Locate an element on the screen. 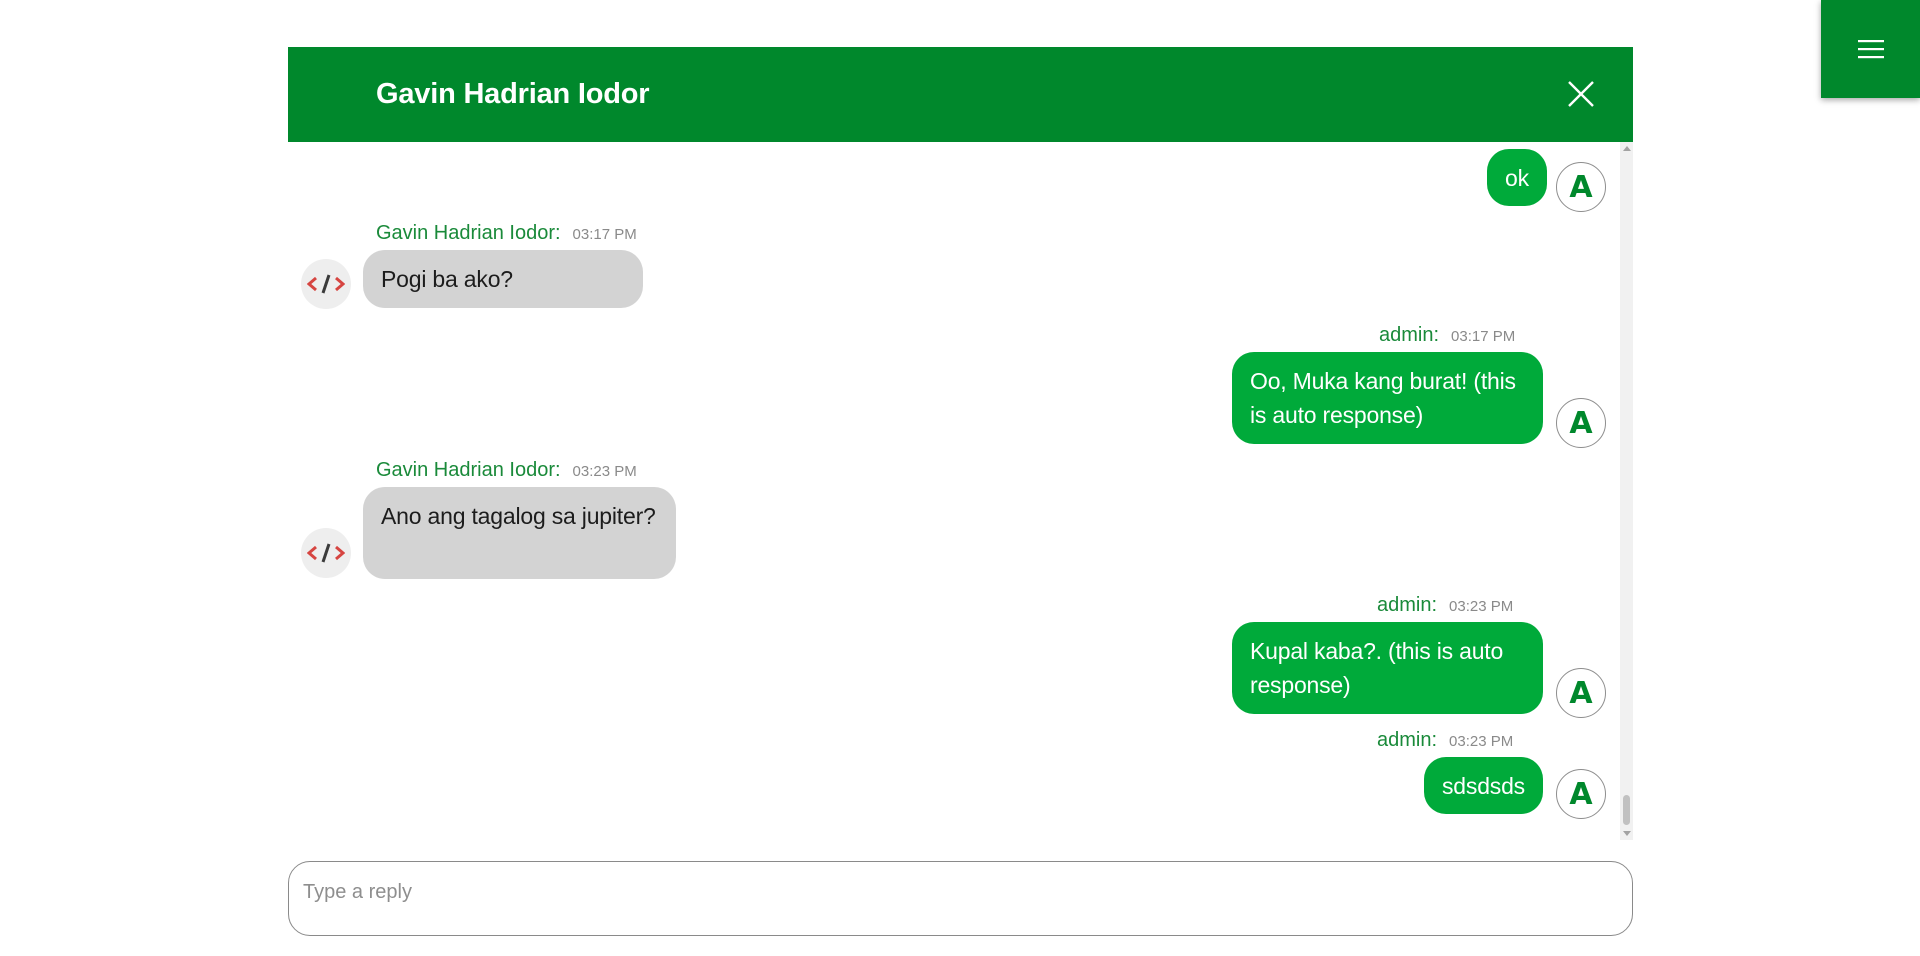  message-meta: Gavin Hadrian Iodor: 03:23 PM is located at coordinates (506, 470).